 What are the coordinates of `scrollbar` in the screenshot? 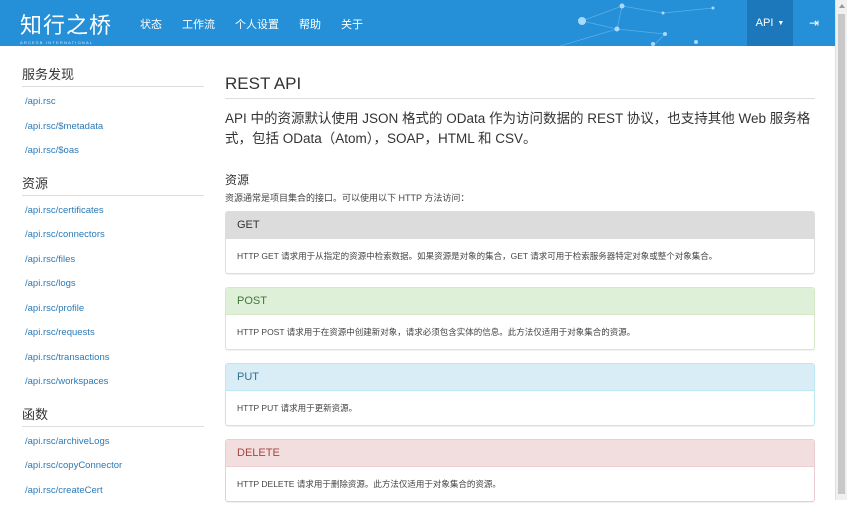 It's located at (841, 250).